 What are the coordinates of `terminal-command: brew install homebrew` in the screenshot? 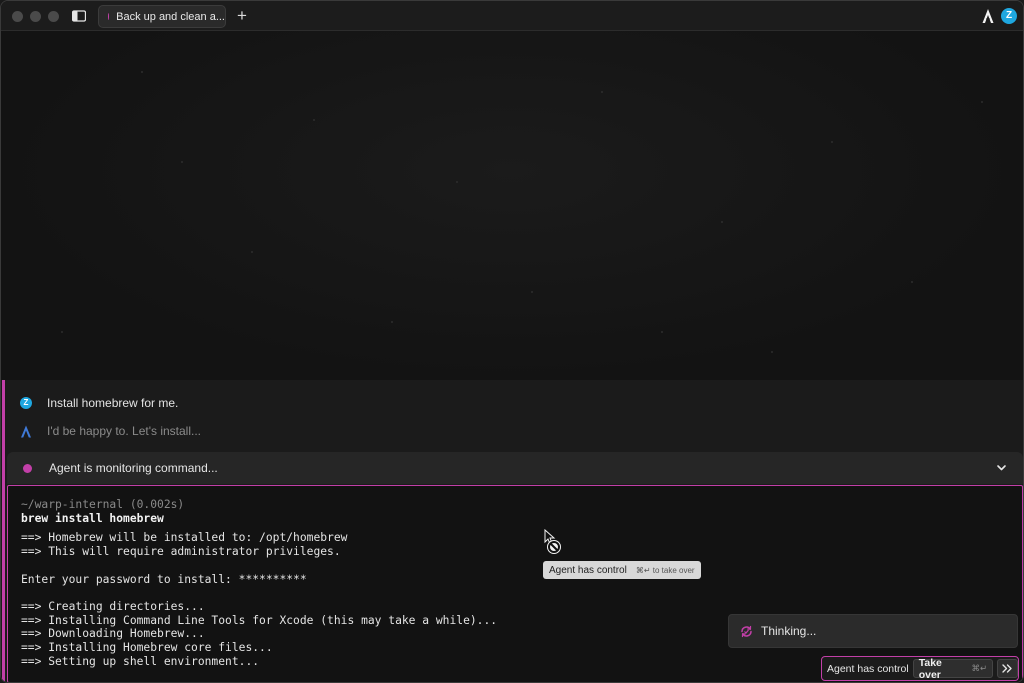 It's located at (92, 518).